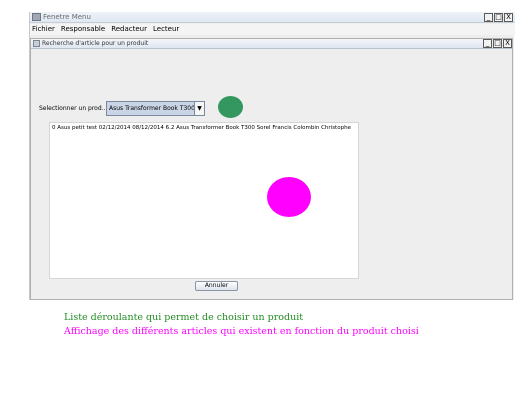 Image resolution: width=528 pixels, height=414 pixels. What do you see at coordinates (216, 286) in the screenshot?
I see `cancel-button: Annuler` at bounding box center [216, 286].